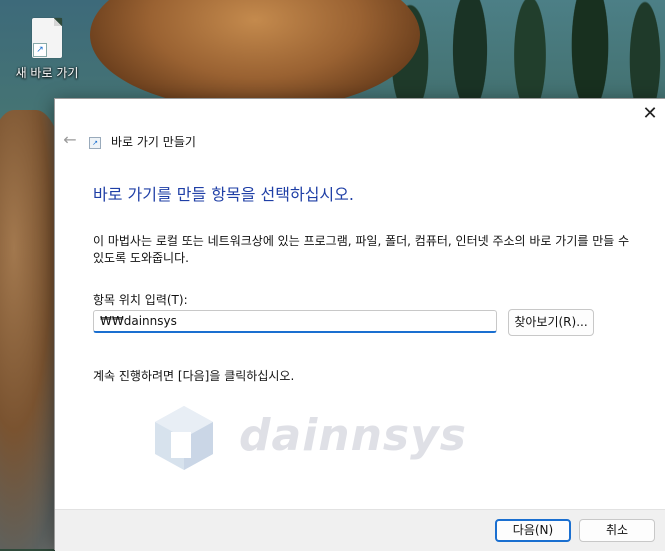 Image resolution: width=665 pixels, height=551 pixels. What do you see at coordinates (47, 73) in the screenshot?
I see `desktop-icon-label: 새 바로 가기` at bounding box center [47, 73].